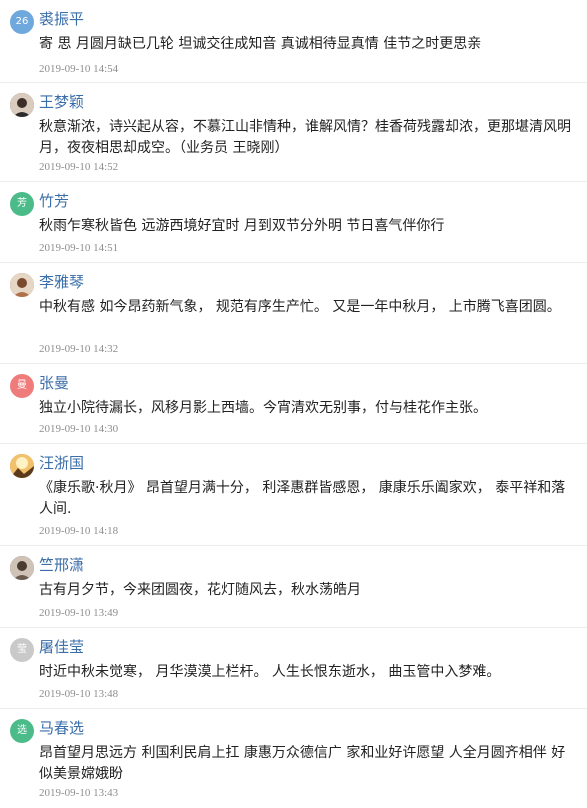  I want to click on comment-time: 2019-09-10 14:54, so click(79, 69).